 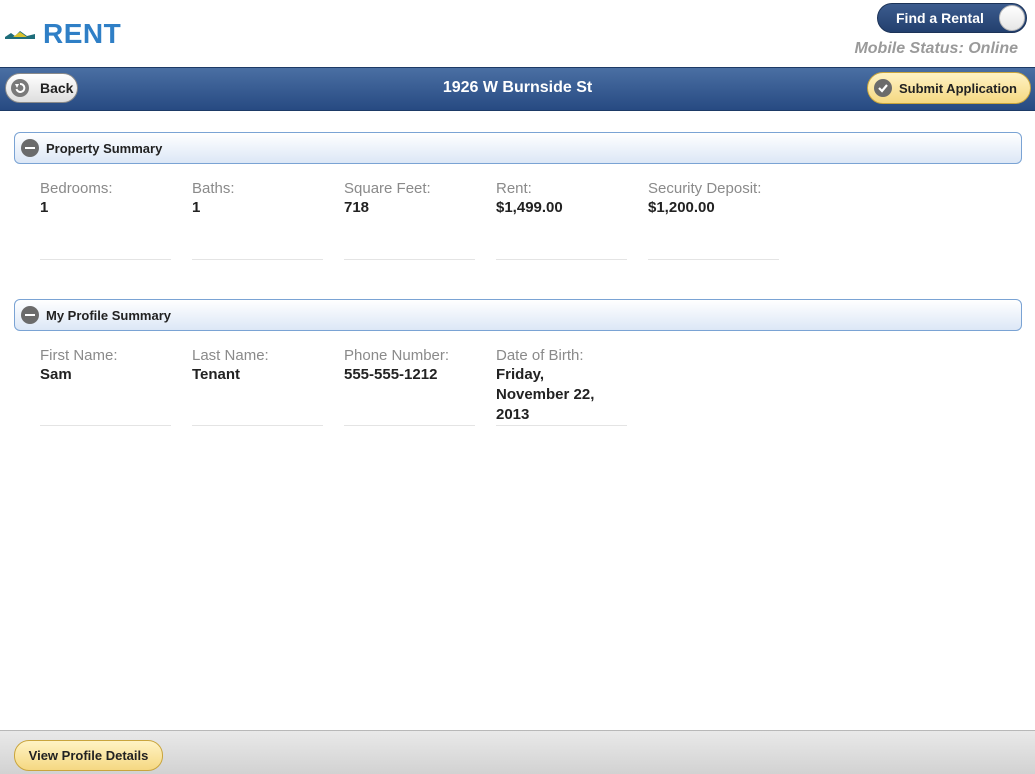 I want to click on field-label: Baths:, so click(x=213, y=188).